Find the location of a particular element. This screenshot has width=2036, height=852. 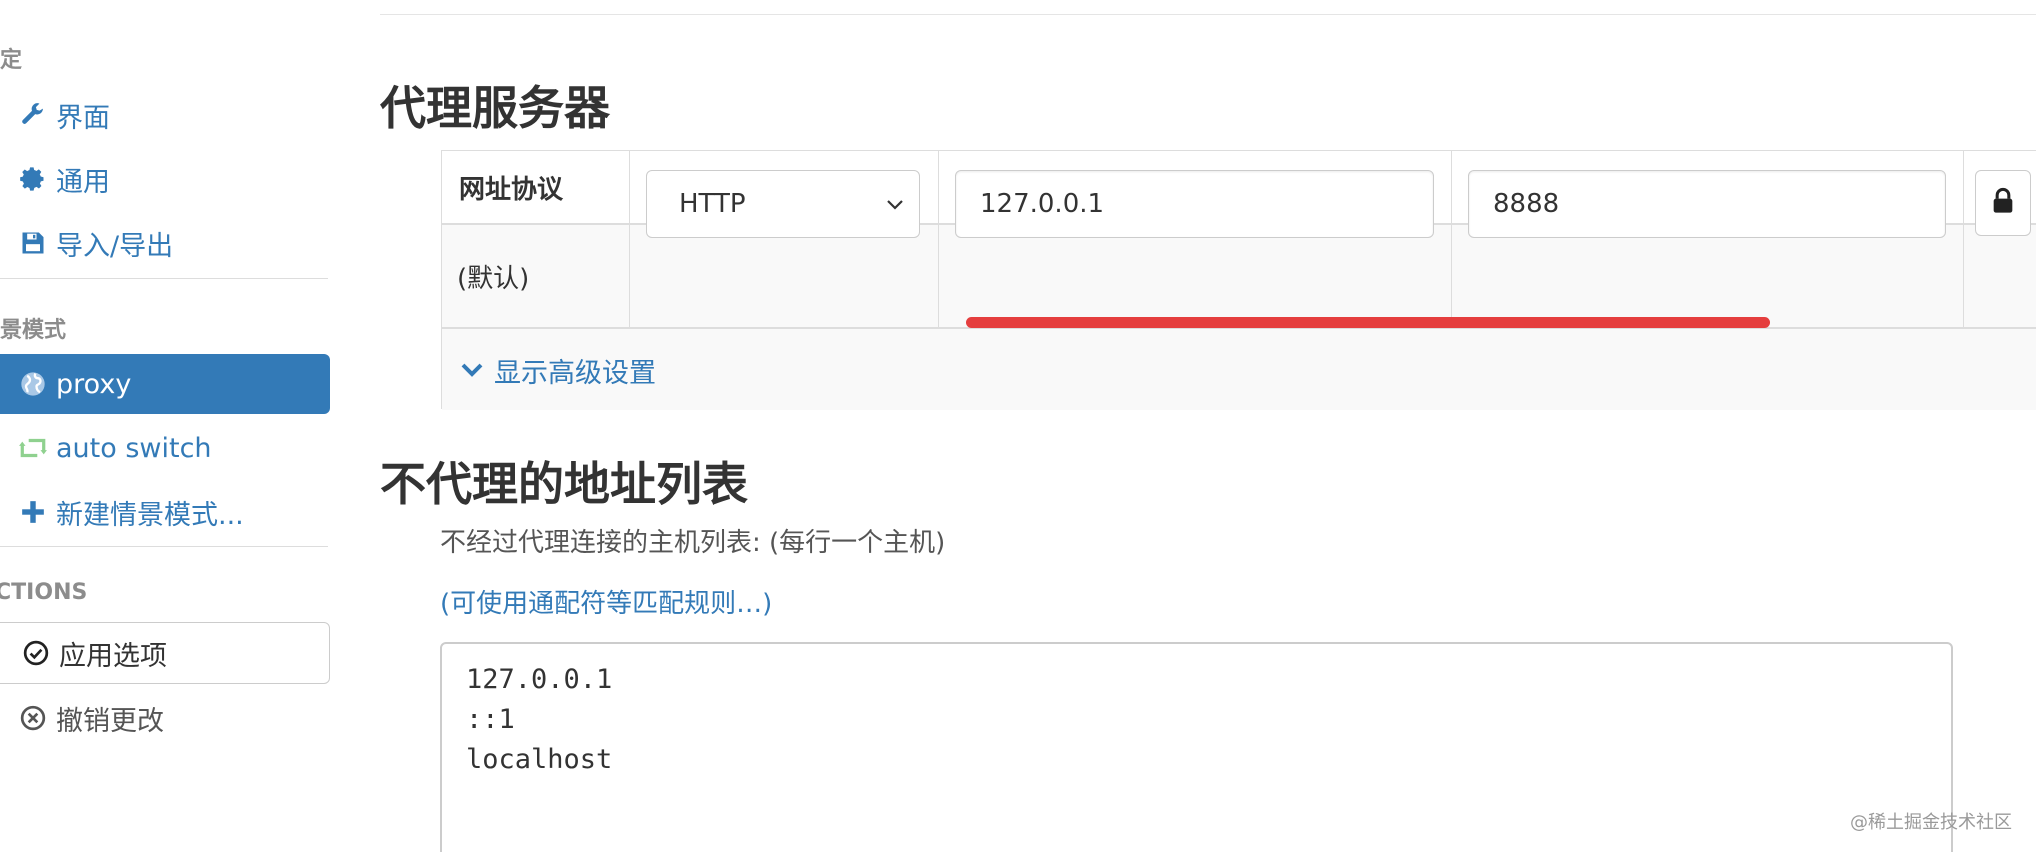

retweet-icon is located at coordinates (33, 448).